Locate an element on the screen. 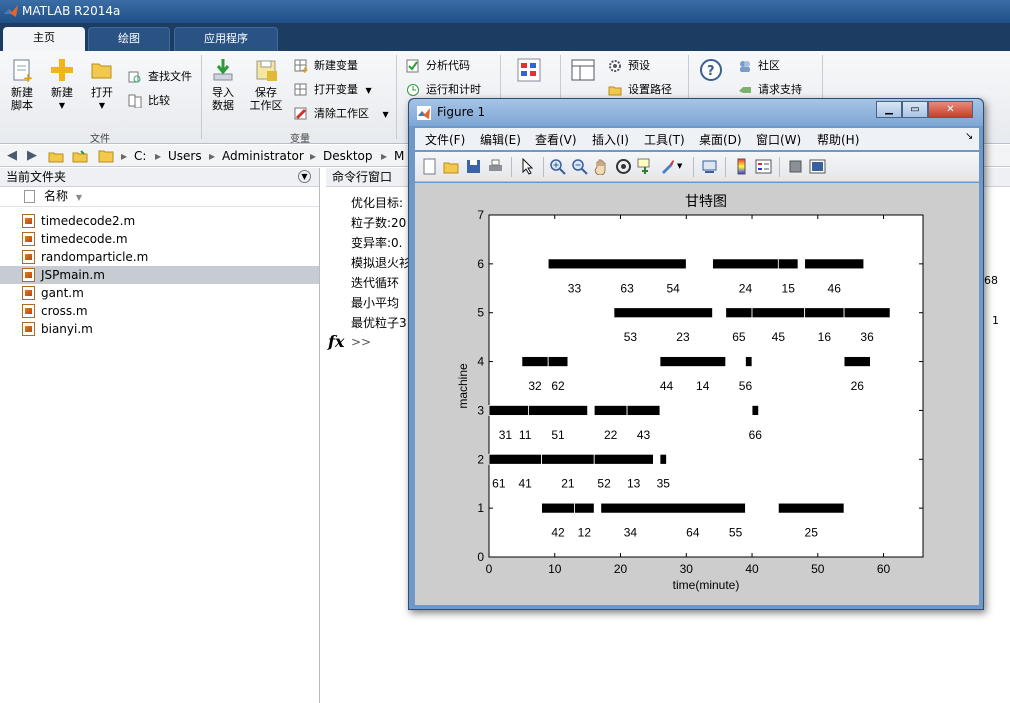 The height and width of the screenshot is (703, 1010). fx-icon: fx is located at coordinates (336, 341).